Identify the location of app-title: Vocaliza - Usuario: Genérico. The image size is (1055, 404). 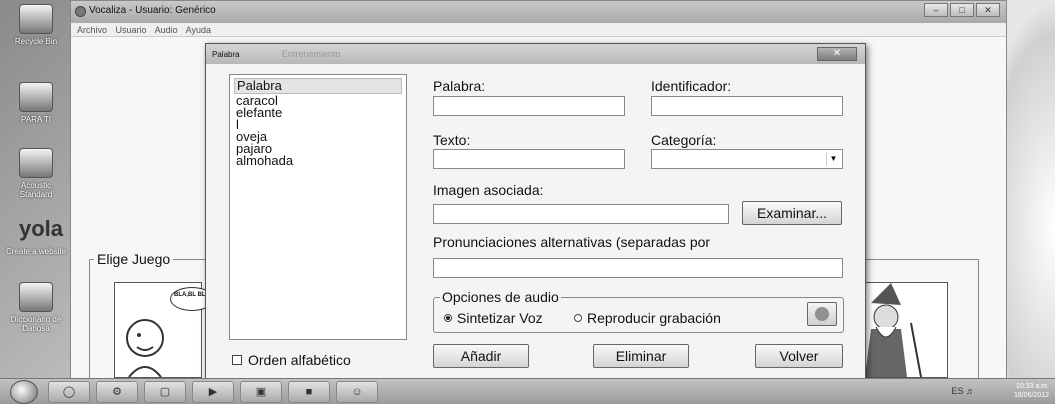
(152, 10).